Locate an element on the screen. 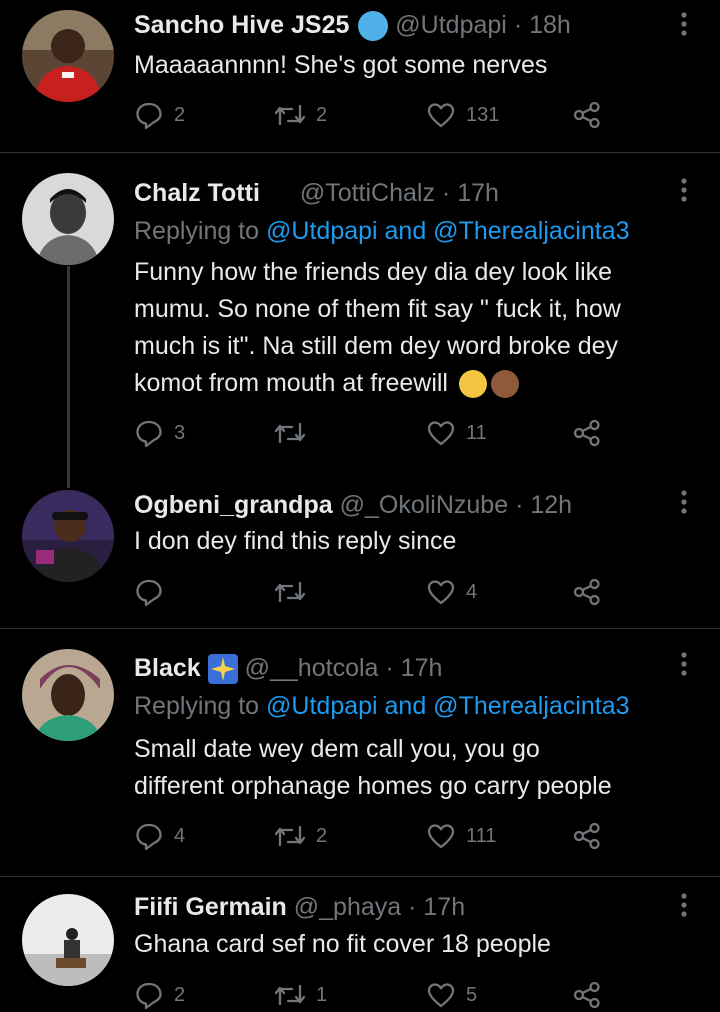  user-handle: @__hotcola is located at coordinates (312, 668).